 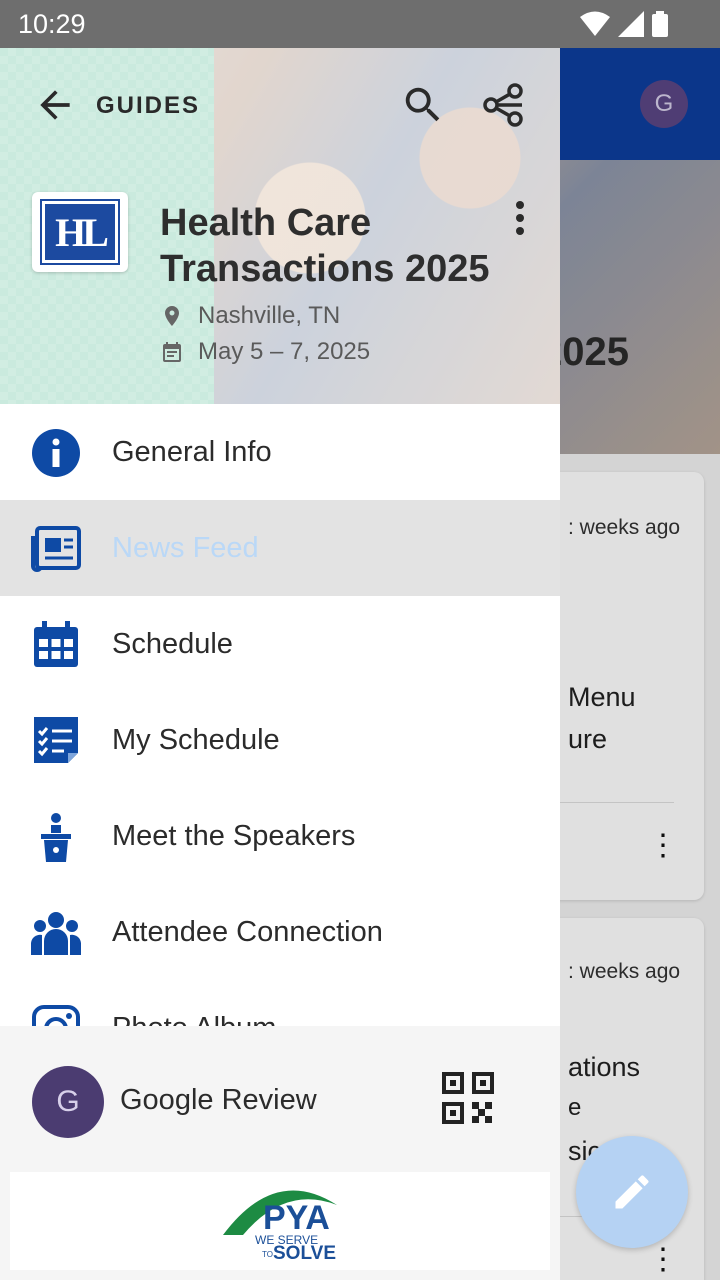 What do you see at coordinates (172, 352) in the screenshot?
I see `calendar-small-icon` at bounding box center [172, 352].